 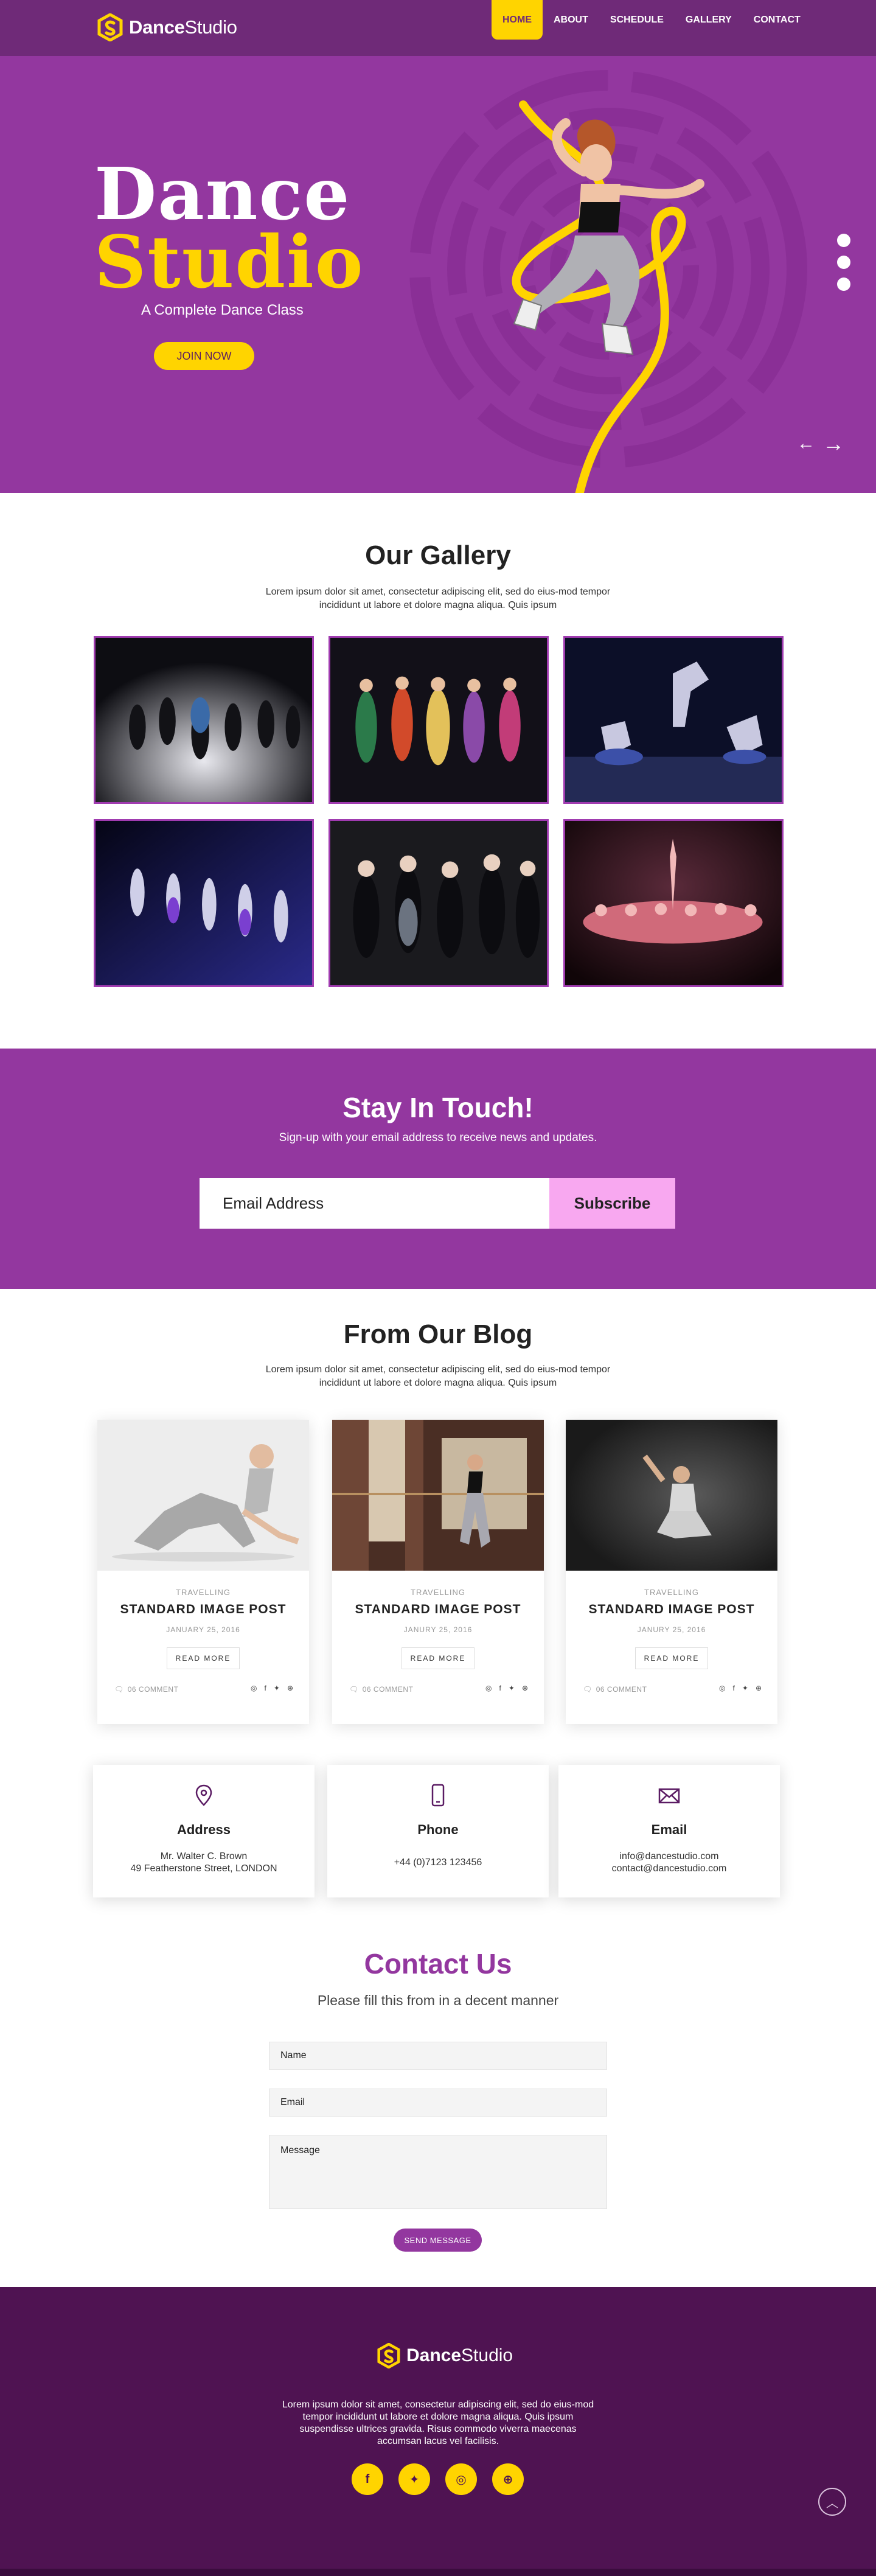 I want to click on blog-title: From Our Blog, so click(x=438, y=1334).